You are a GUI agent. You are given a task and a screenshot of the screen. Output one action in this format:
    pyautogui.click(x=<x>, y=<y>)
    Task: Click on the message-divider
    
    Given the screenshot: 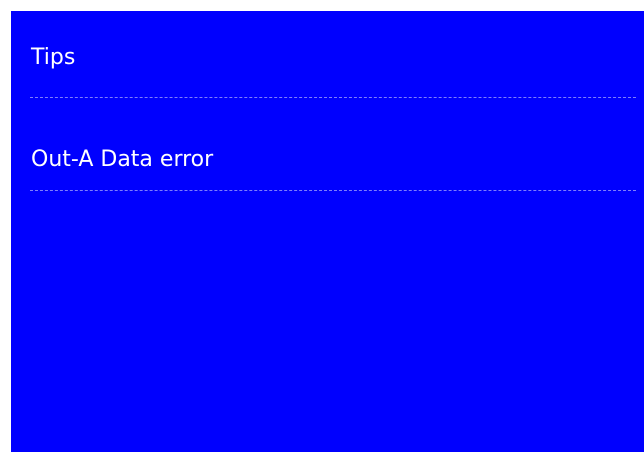 What is the action you would take?
    pyautogui.click(x=333, y=190)
    